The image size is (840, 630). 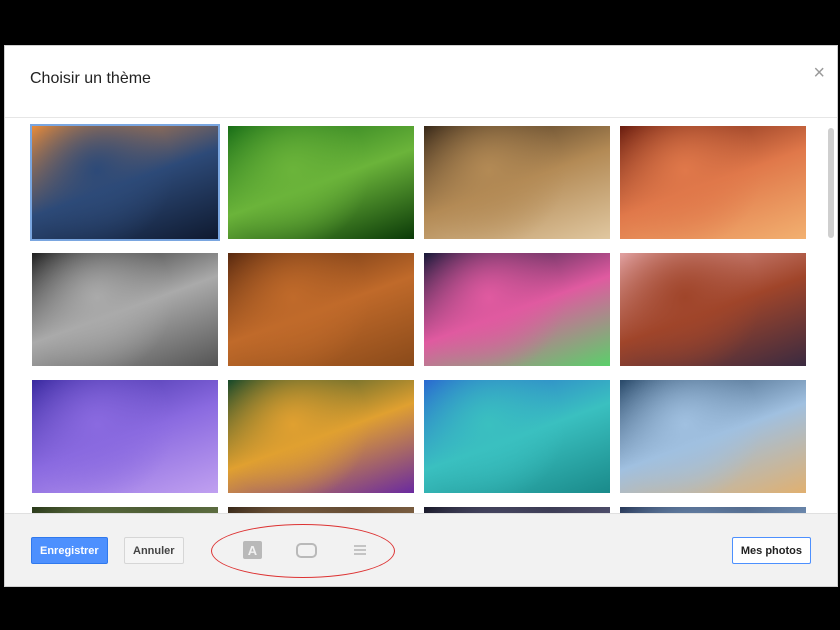 I want to click on my-photos-button: Mes photos, so click(x=771, y=550).